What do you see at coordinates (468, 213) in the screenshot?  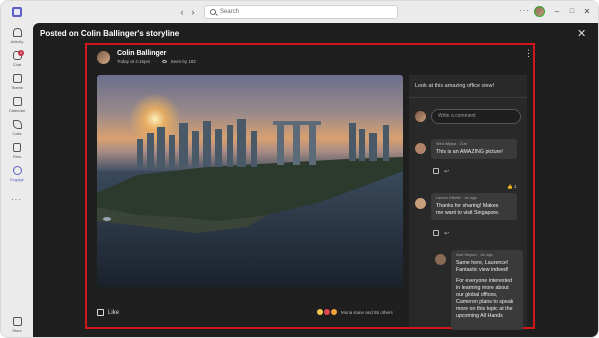 I see `comment-text: me want to visit Singapore.` at bounding box center [468, 213].